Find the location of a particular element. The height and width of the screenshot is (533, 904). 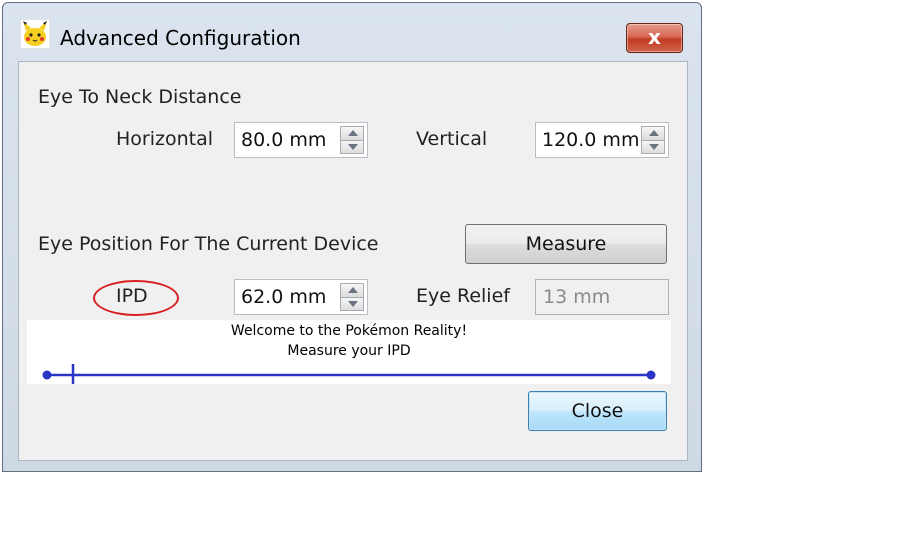

measure-button-label: Measure is located at coordinates (566, 244).